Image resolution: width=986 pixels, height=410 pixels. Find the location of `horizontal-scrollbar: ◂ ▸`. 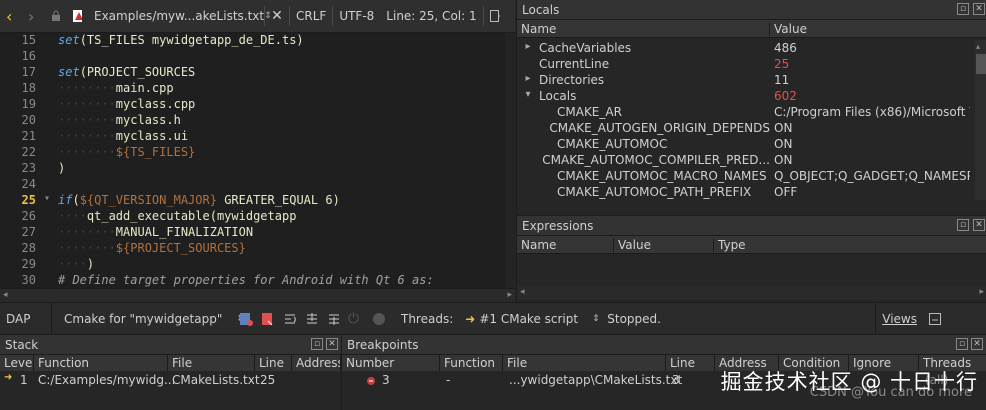

horizontal-scrollbar: ◂ ▸ is located at coordinates (257, 295).